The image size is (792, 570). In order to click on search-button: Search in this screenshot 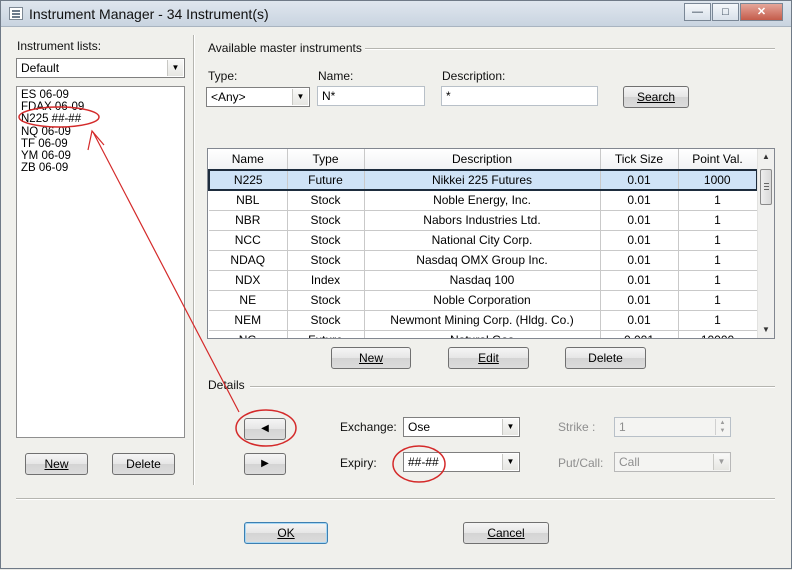, I will do `click(656, 97)`.